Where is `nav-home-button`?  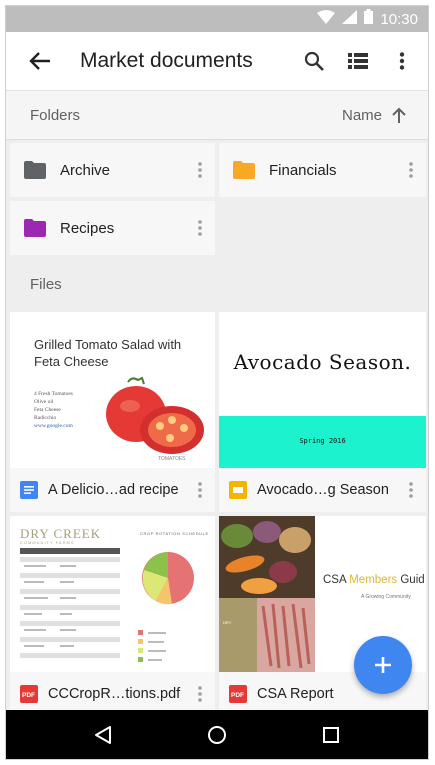 nav-home-button is located at coordinates (217, 735).